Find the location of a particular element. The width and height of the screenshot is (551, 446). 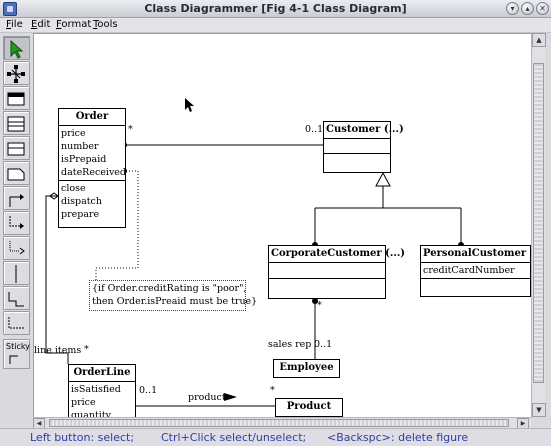

association-icon is located at coordinates (16, 200).